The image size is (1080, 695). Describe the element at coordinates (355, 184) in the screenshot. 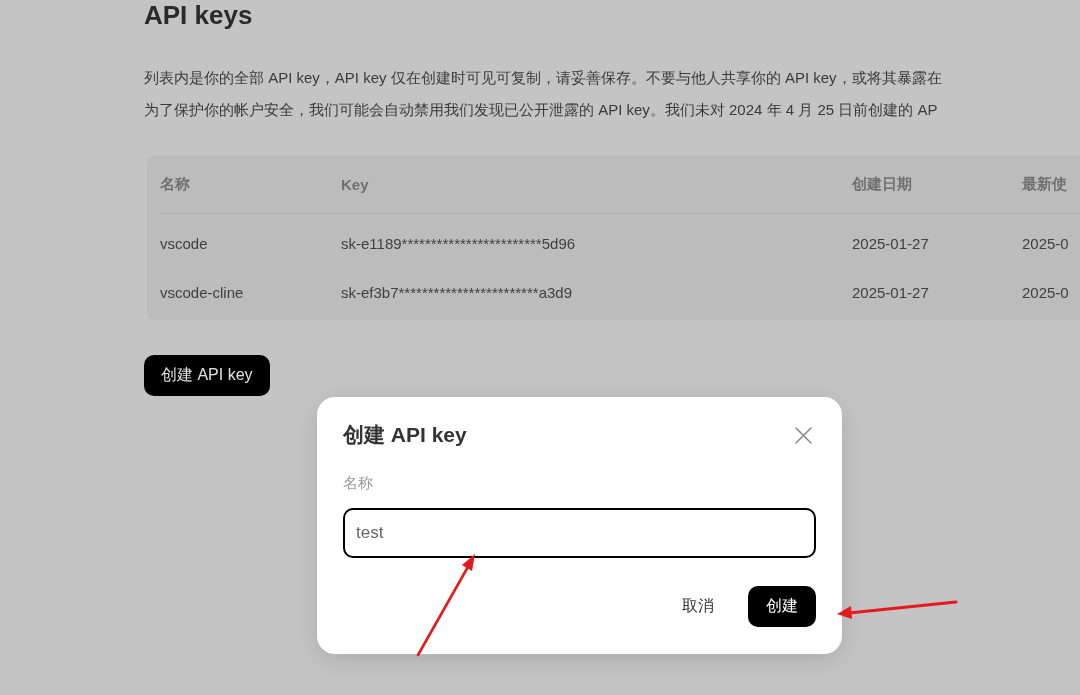

I see `column-header: Key` at that location.